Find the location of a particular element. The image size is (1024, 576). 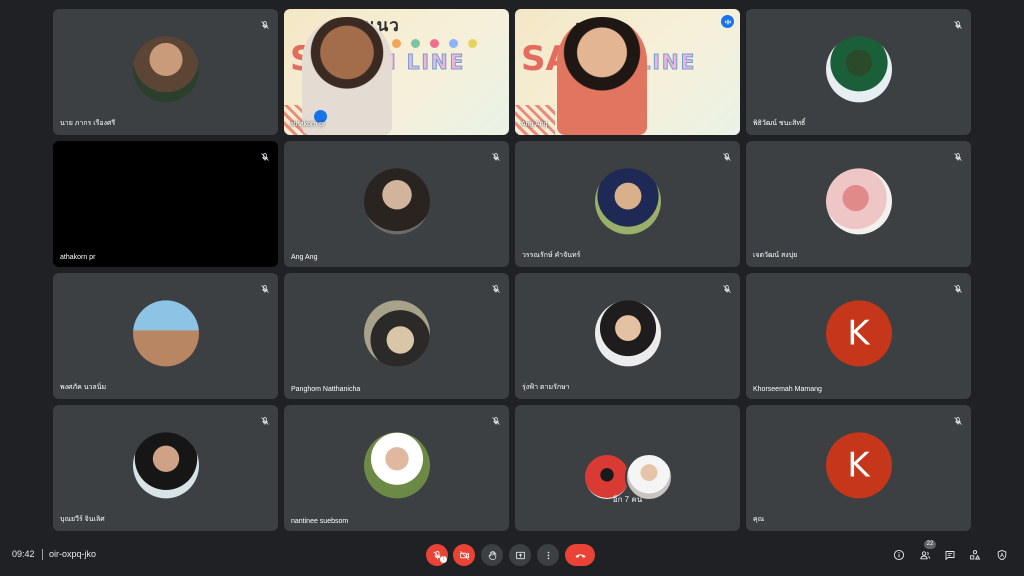

participant-video-tile: ชะแนว S N LINE athakorn pr is located at coordinates (396, 72).